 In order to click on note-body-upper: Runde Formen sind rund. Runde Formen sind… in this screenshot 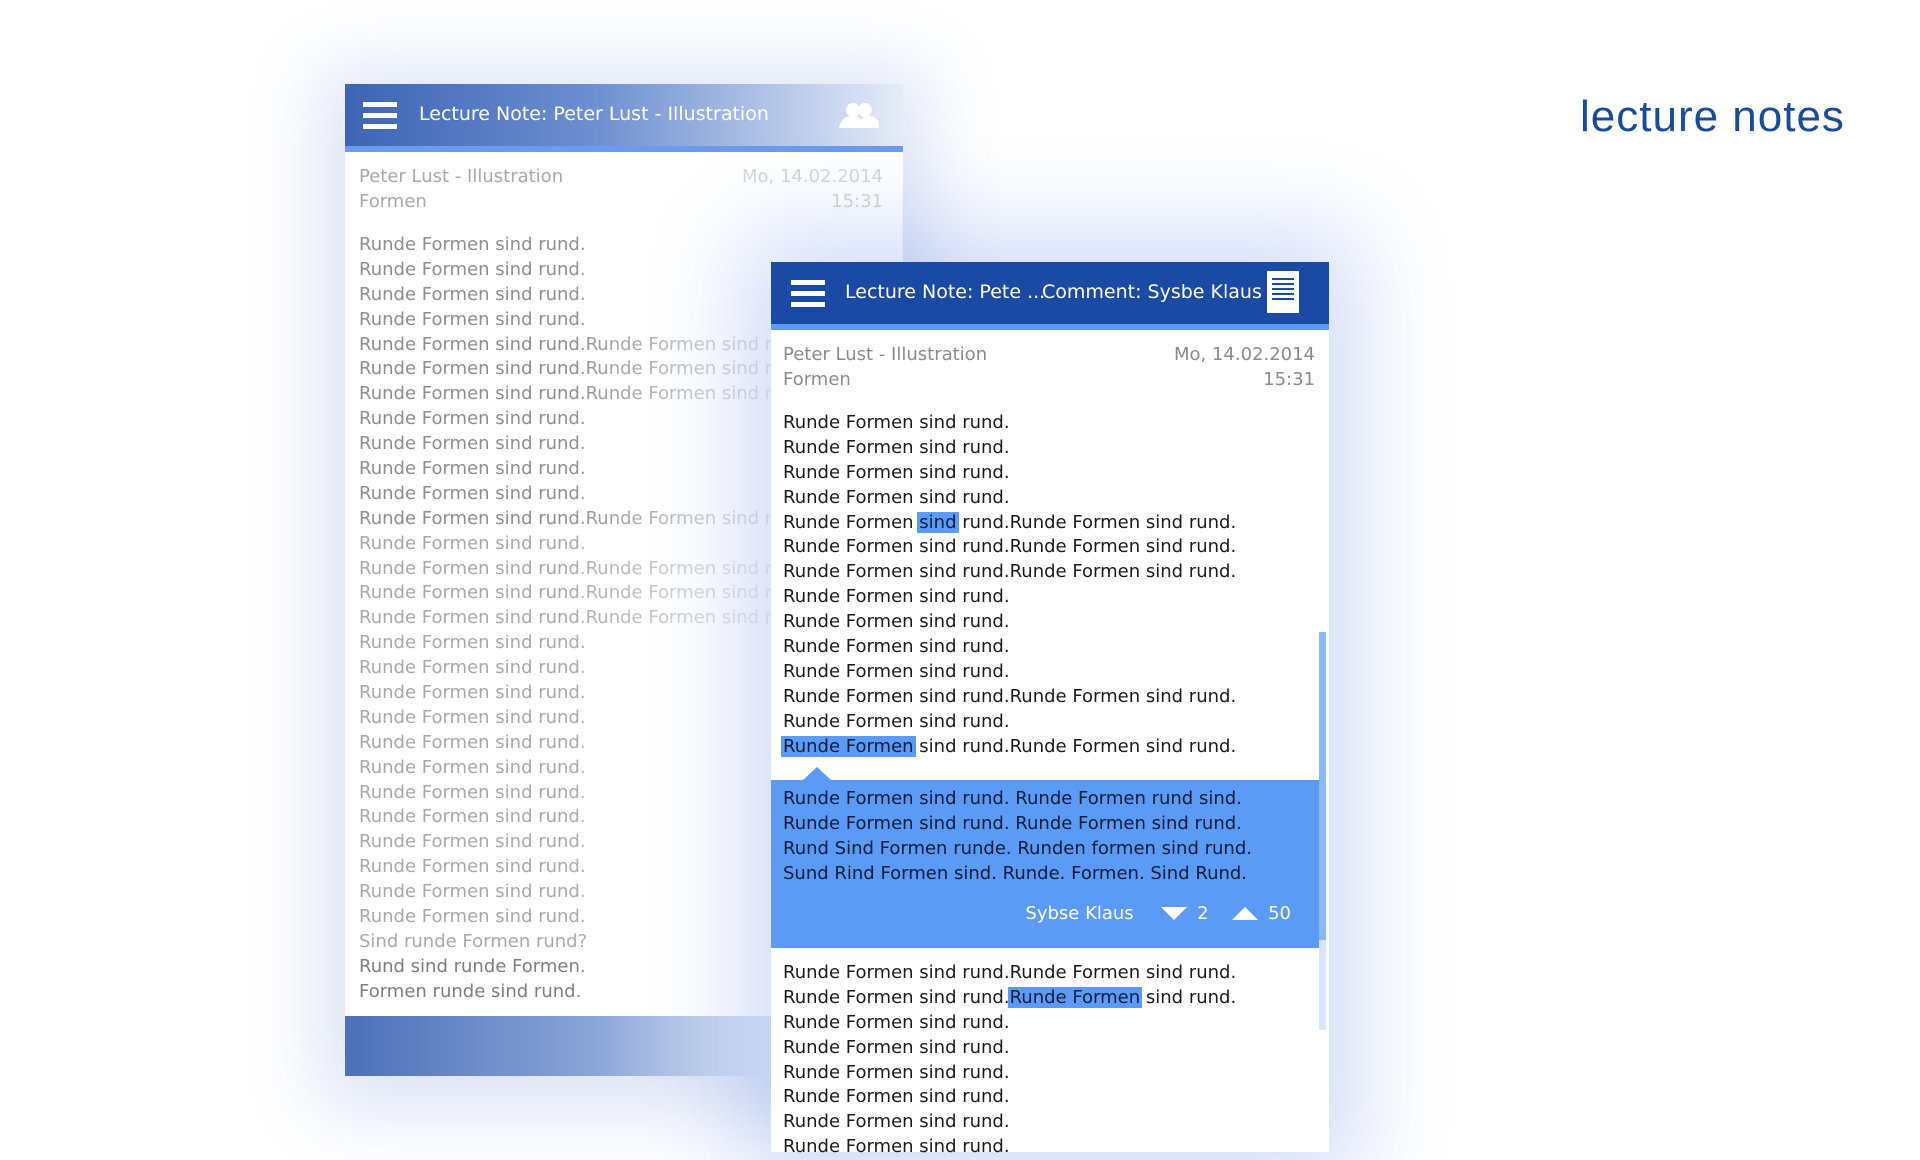, I will do `click(1009, 585)`.